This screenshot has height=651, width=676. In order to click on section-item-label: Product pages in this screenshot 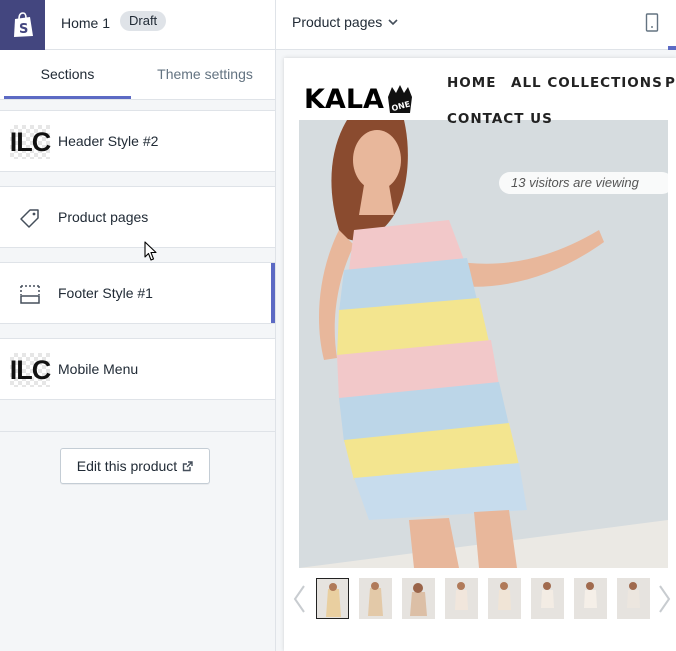, I will do `click(103, 217)`.